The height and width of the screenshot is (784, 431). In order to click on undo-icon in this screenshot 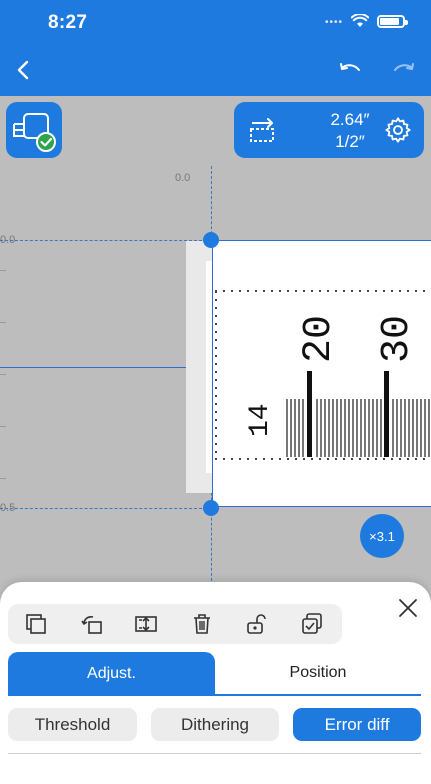, I will do `click(350, 70)`.